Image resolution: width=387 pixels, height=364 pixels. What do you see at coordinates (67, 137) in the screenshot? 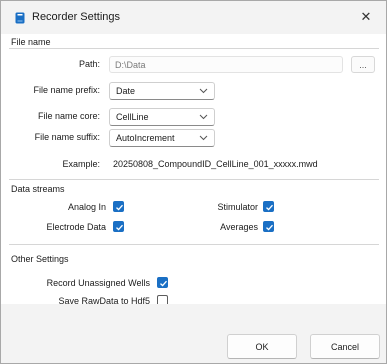
I see `suffix-label: File name suffix:` at bounding box center [67, 137].